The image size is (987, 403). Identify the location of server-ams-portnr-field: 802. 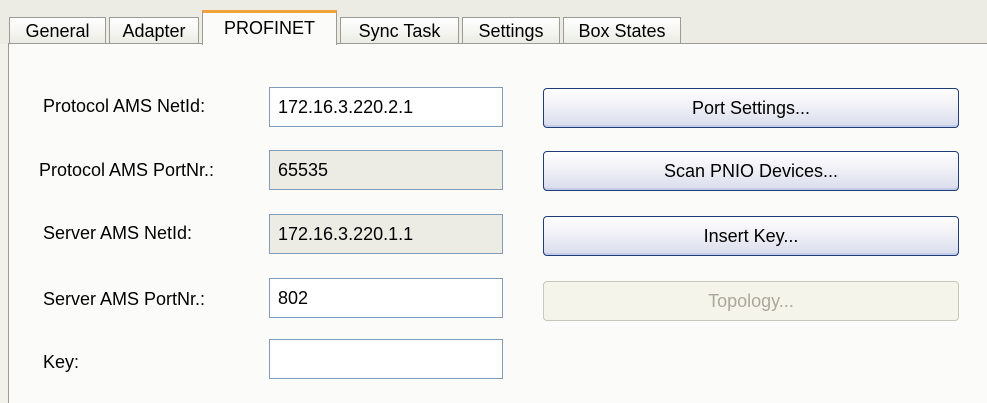
(386, 298).